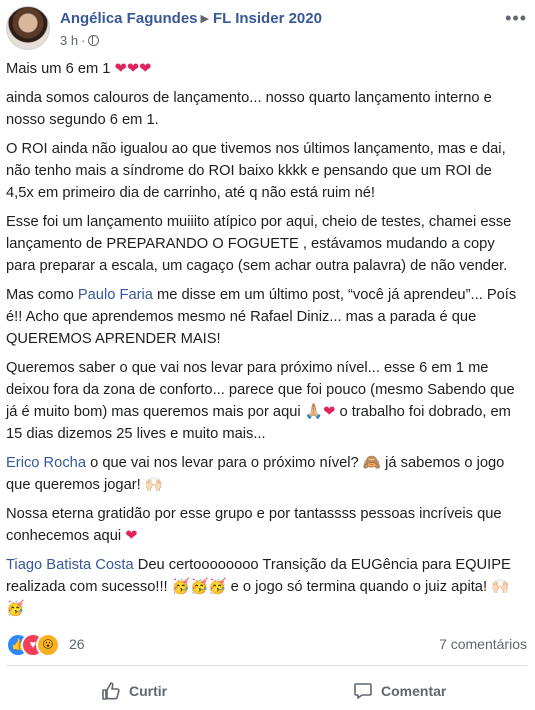  I want to click on reactions-bar: 👍 ♥ 😮 26 7 comentários, so click(266, 645).